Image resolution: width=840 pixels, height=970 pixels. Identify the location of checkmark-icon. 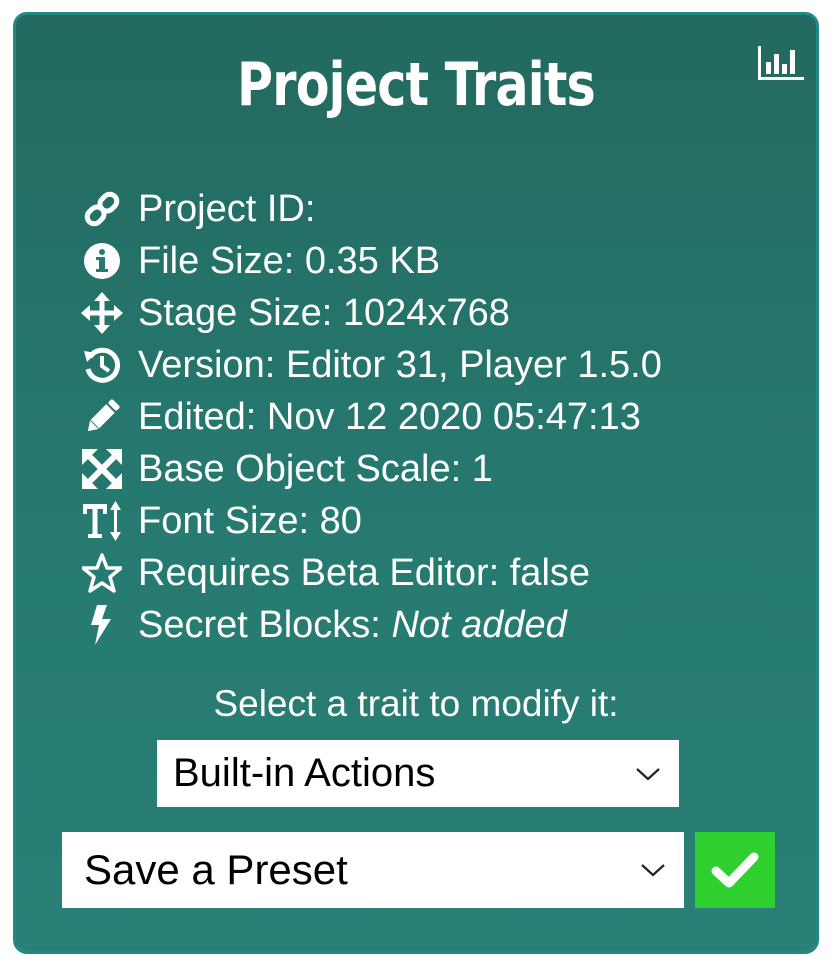
(735, 870).